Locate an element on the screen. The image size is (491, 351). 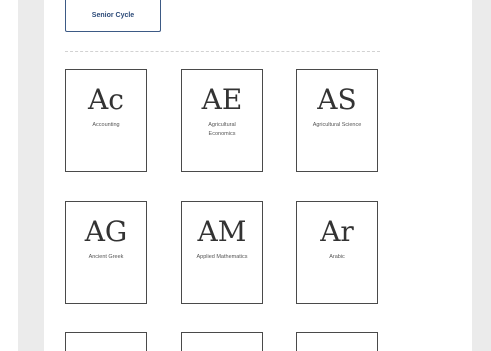
subject-abbreviation: Ar is located at coordinates (337, 231).